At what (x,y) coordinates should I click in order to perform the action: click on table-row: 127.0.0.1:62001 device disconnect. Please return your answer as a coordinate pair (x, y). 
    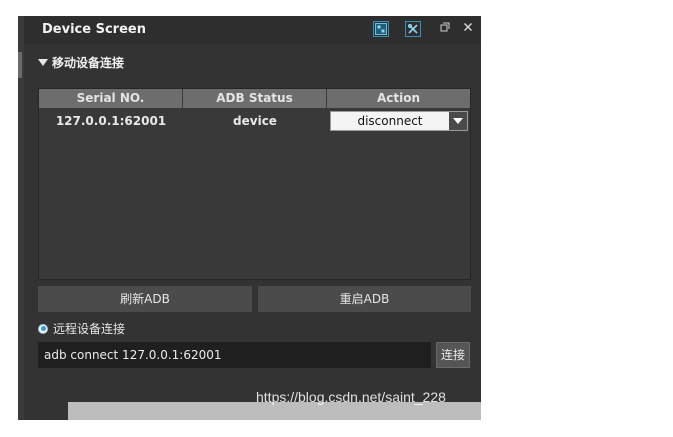
    Looking at the image, I should click on (254, 121).